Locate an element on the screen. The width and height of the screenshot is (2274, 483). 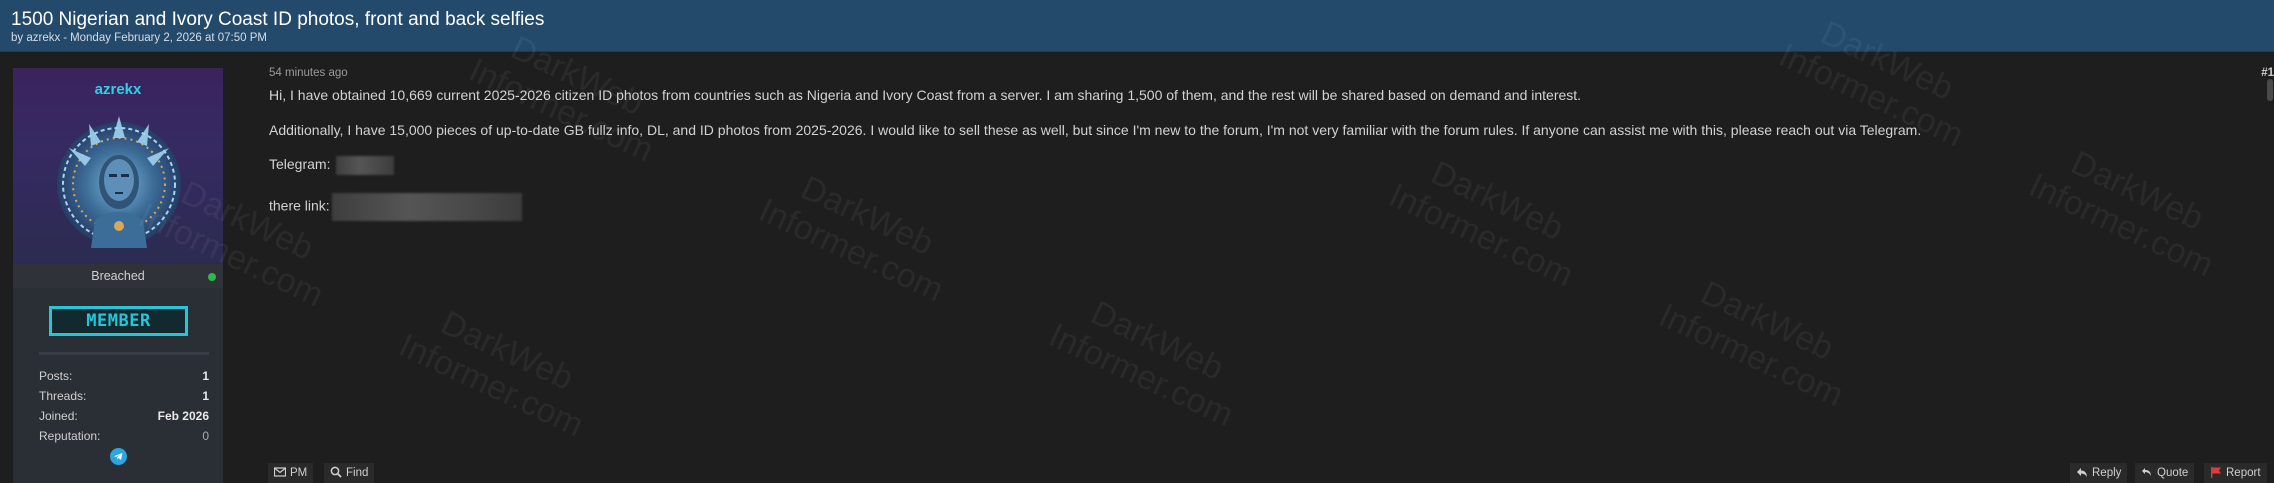
redacted-telegram is located at coordinates (365, 165).